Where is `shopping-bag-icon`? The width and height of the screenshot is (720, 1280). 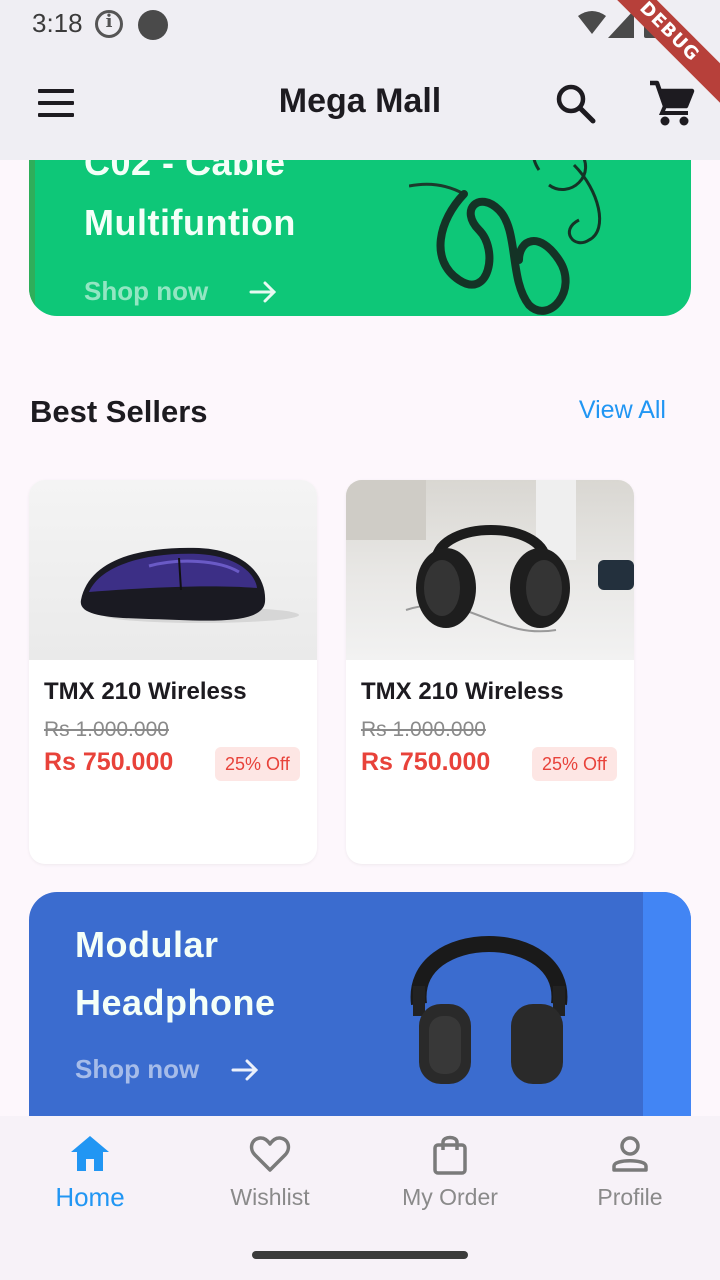
shopping-bag-icon is located at coordinates (450, 1155).